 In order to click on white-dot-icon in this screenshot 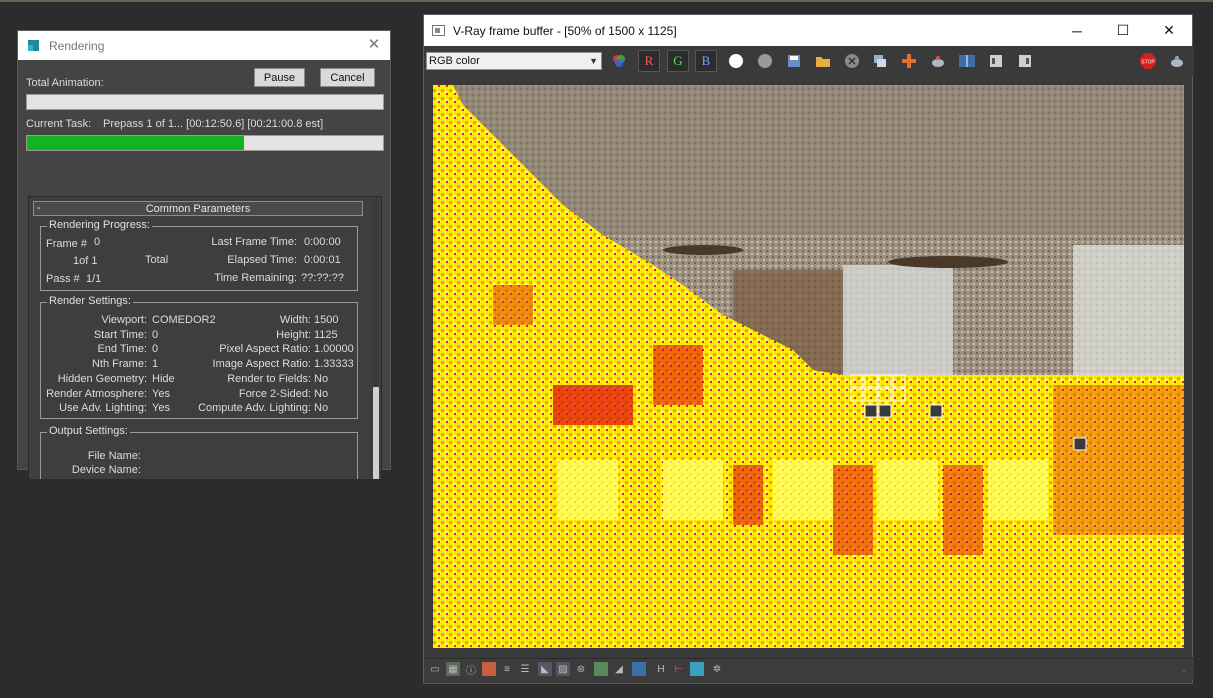, I will do `click(736, 61)`.